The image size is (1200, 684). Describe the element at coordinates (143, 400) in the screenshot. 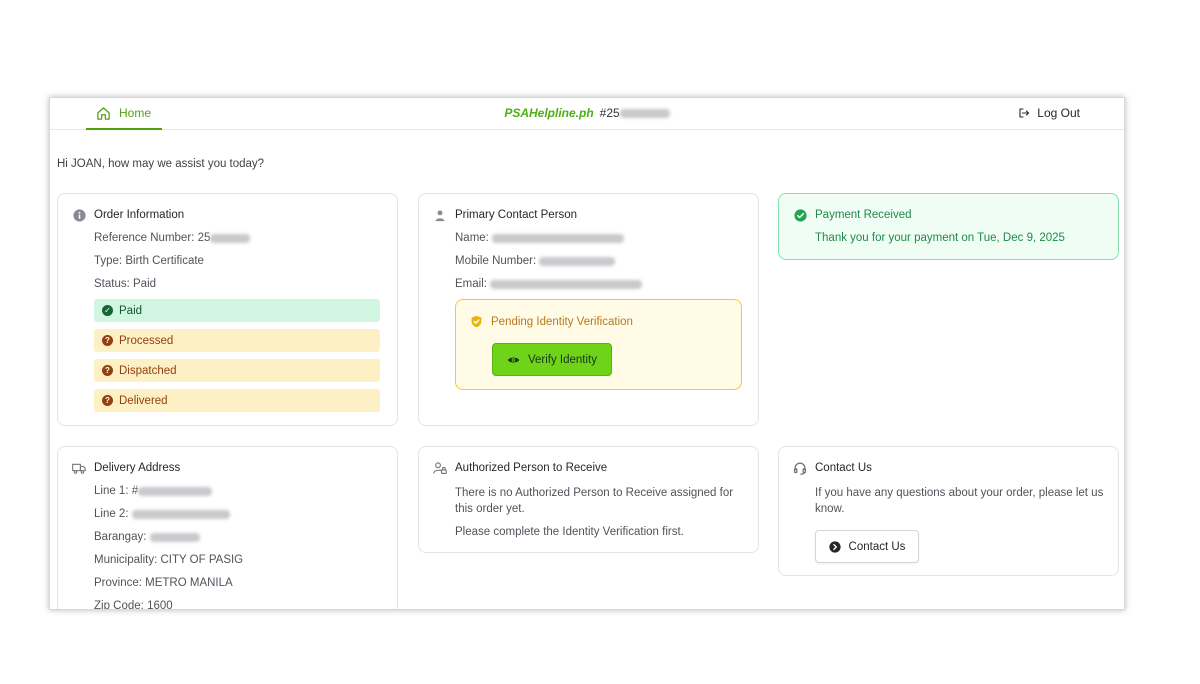

I see `status-step-label: Delivered` at that location.